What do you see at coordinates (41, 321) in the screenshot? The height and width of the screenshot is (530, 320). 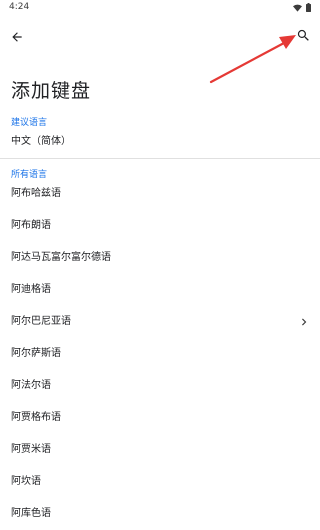 I see `language-label: 阿尔巴尼亚语` at bounding box center [41, 321].